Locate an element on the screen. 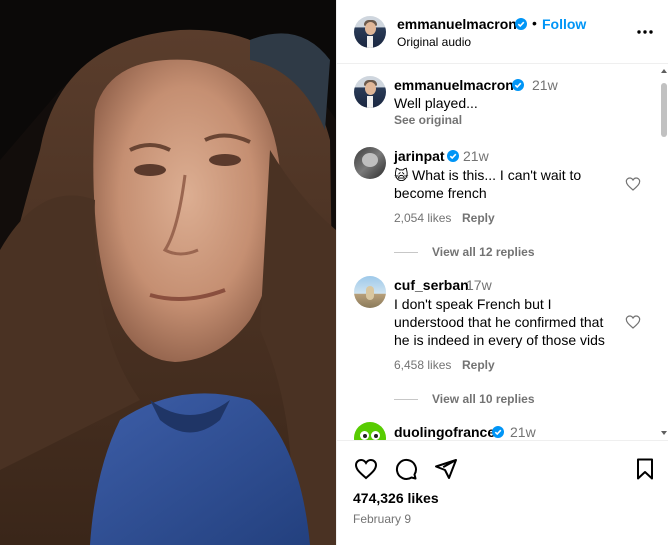 The width and height of the screenshot is (668, 545). emoji-scream-cat-icon: 🙀 is located at coordinates (401, 175).